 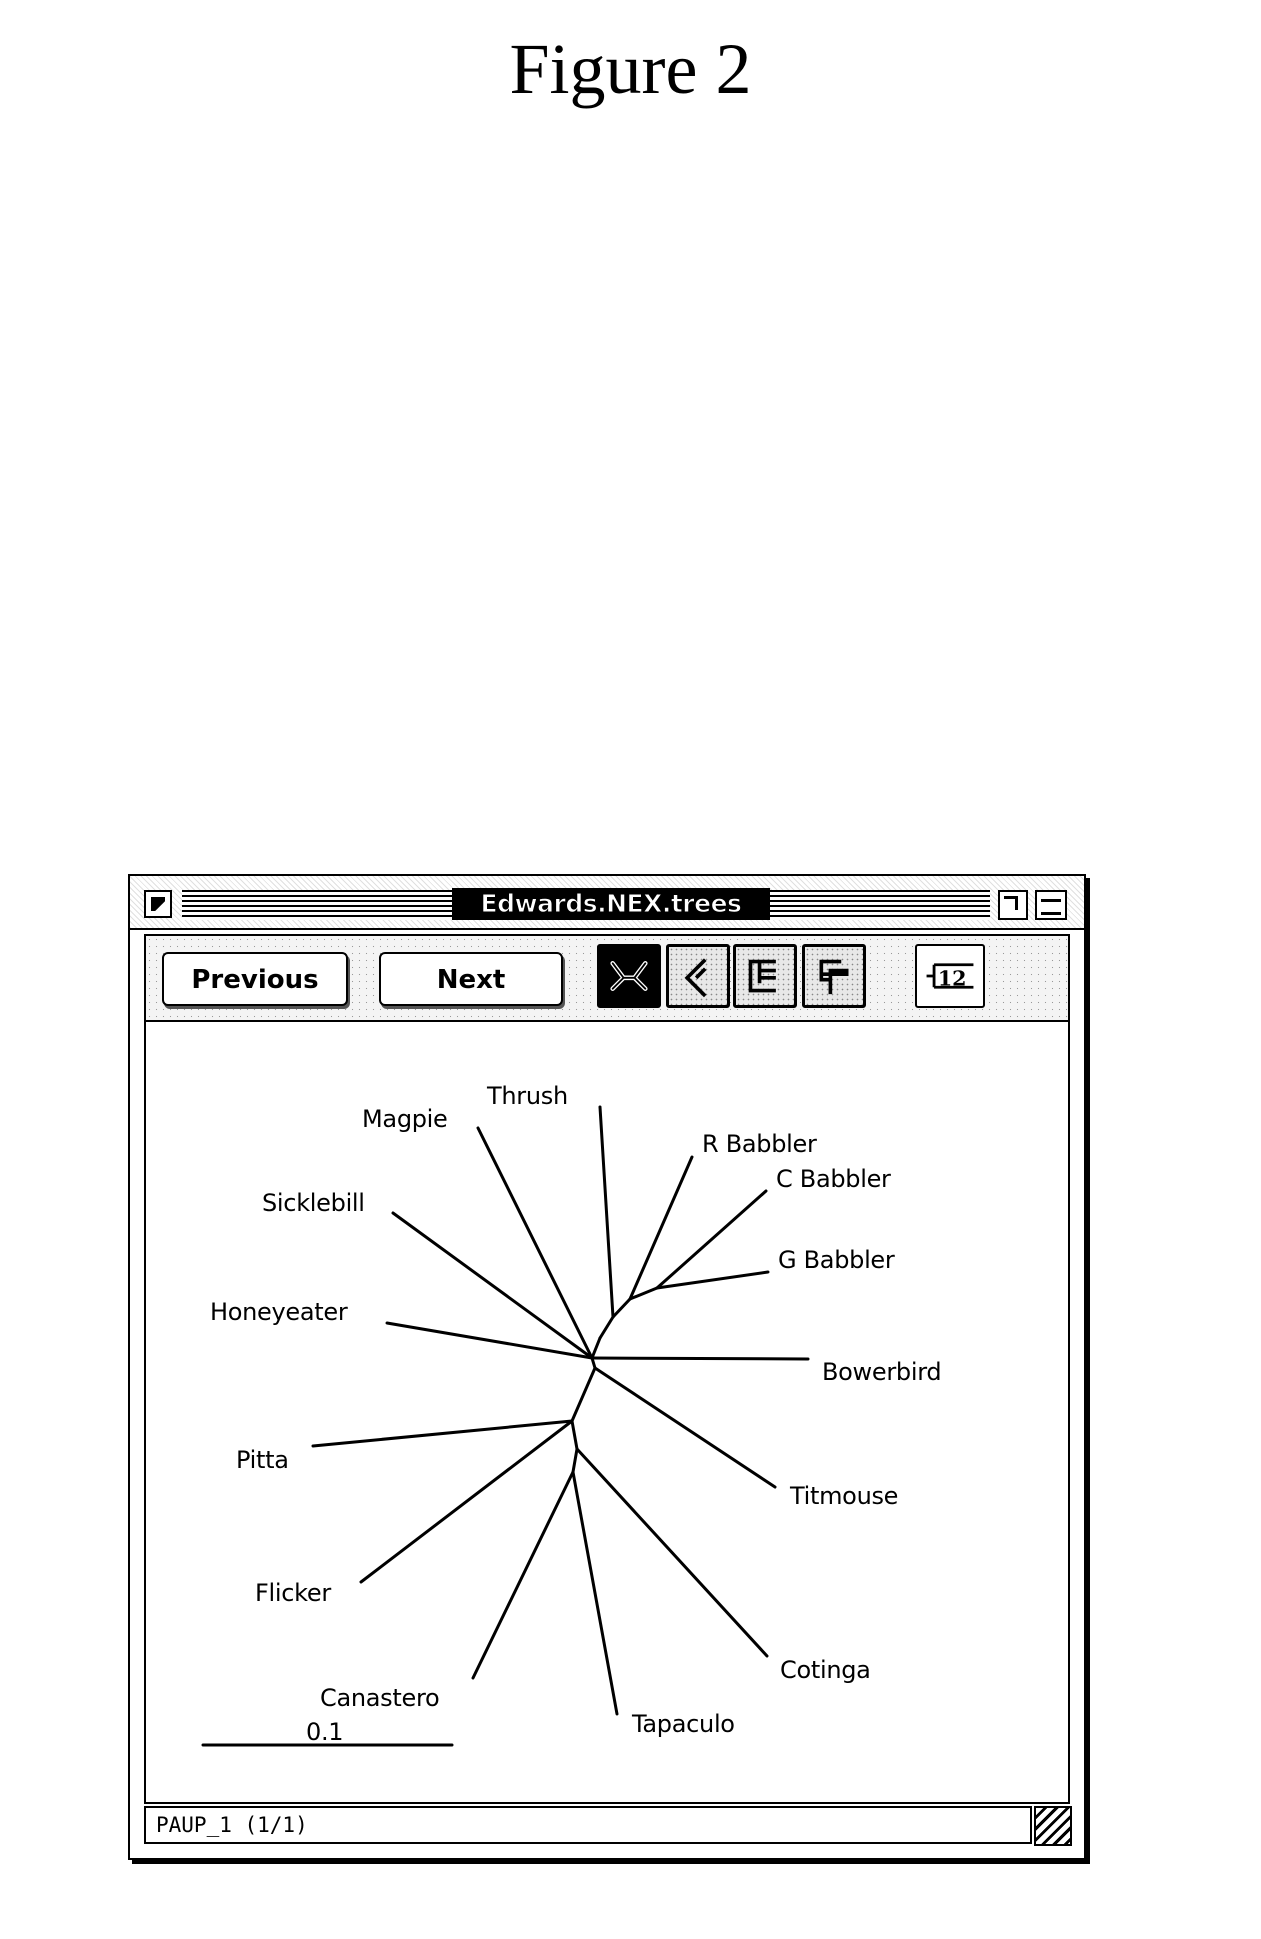 I want to click on branch-magpie, so click(x=535, y=1243).